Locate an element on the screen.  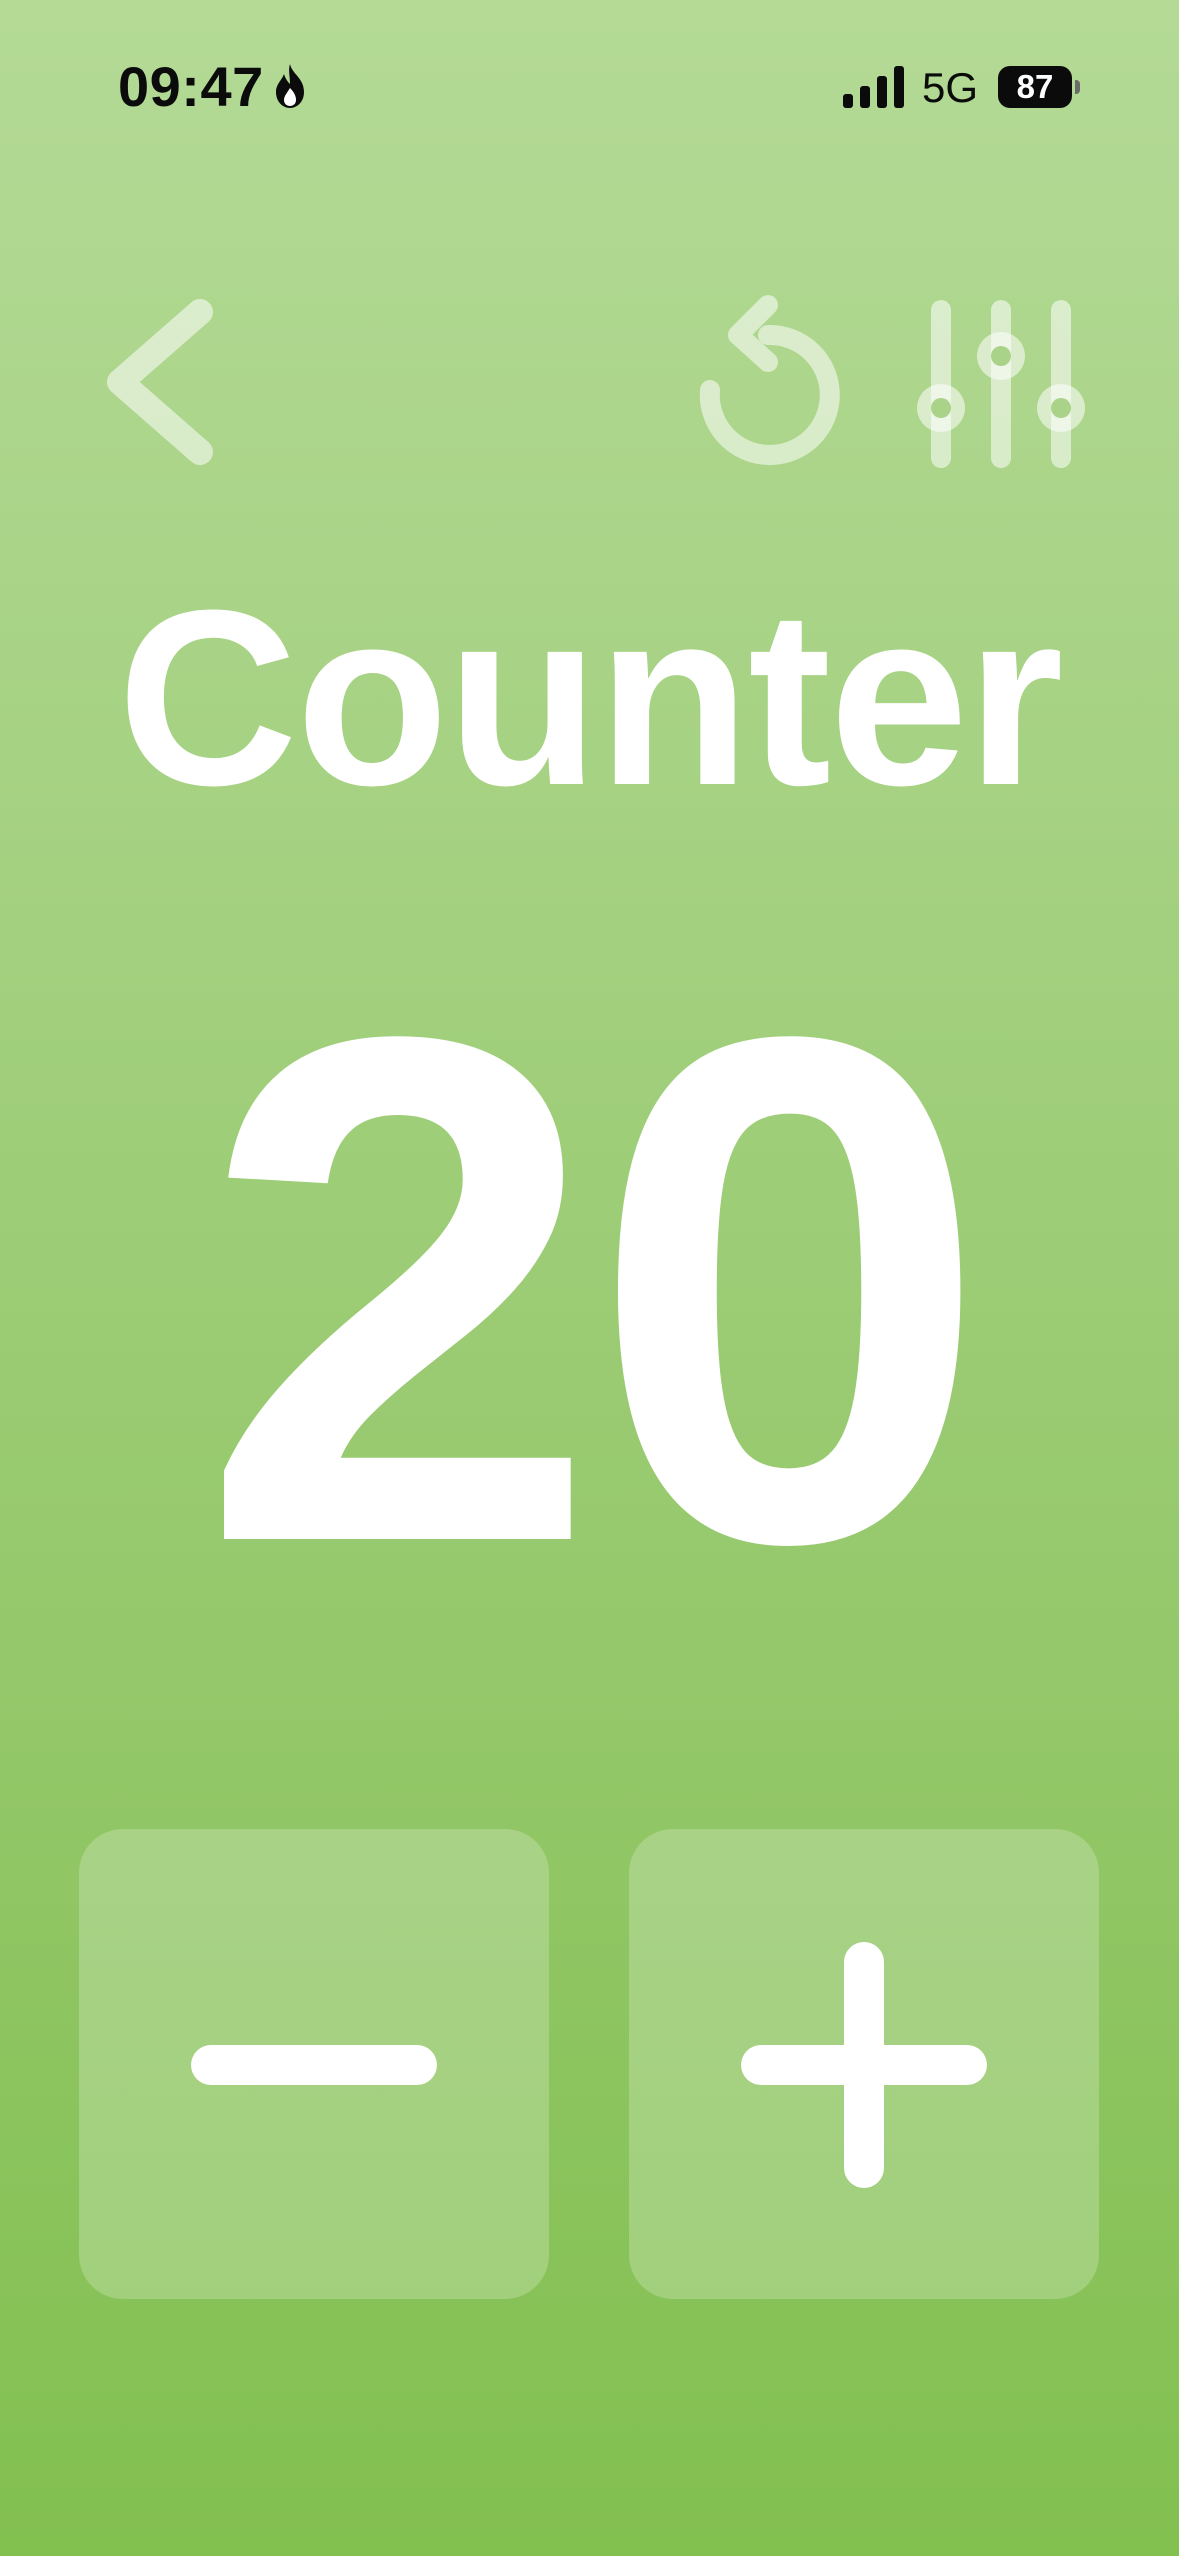
battery-icon: 87 is located at coordinates (1039, 87).